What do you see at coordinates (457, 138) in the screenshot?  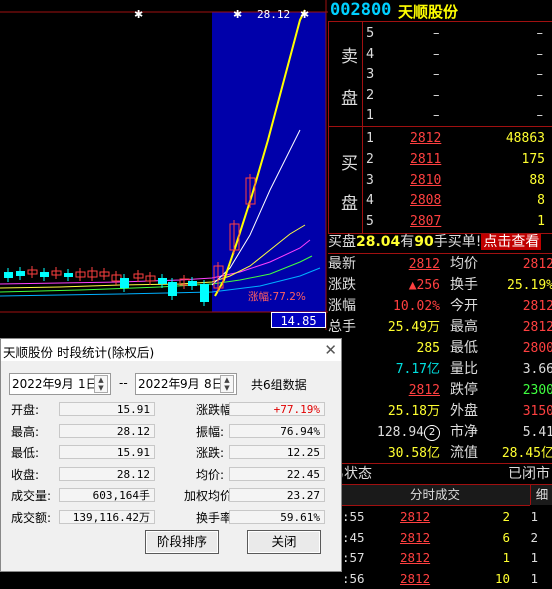 I see `bid-row: 1 2812 48863` at bounding box center [457, 138].